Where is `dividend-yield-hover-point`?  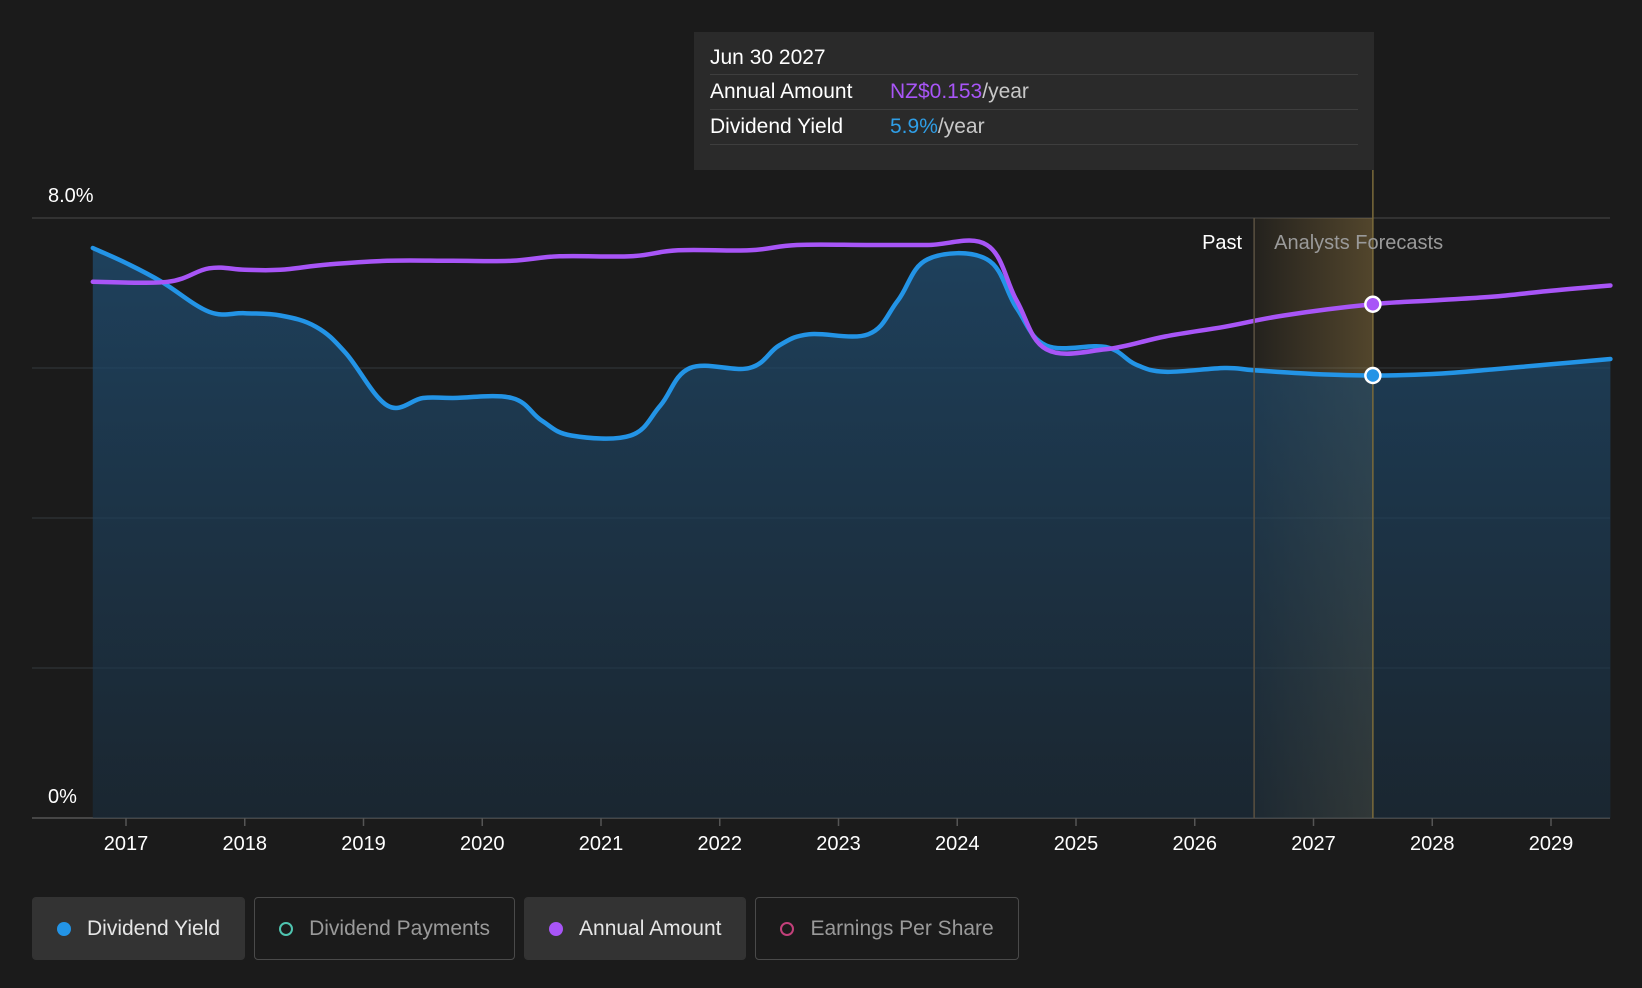
dividend-yield-hover-point is located at coordinates (1373, 375).